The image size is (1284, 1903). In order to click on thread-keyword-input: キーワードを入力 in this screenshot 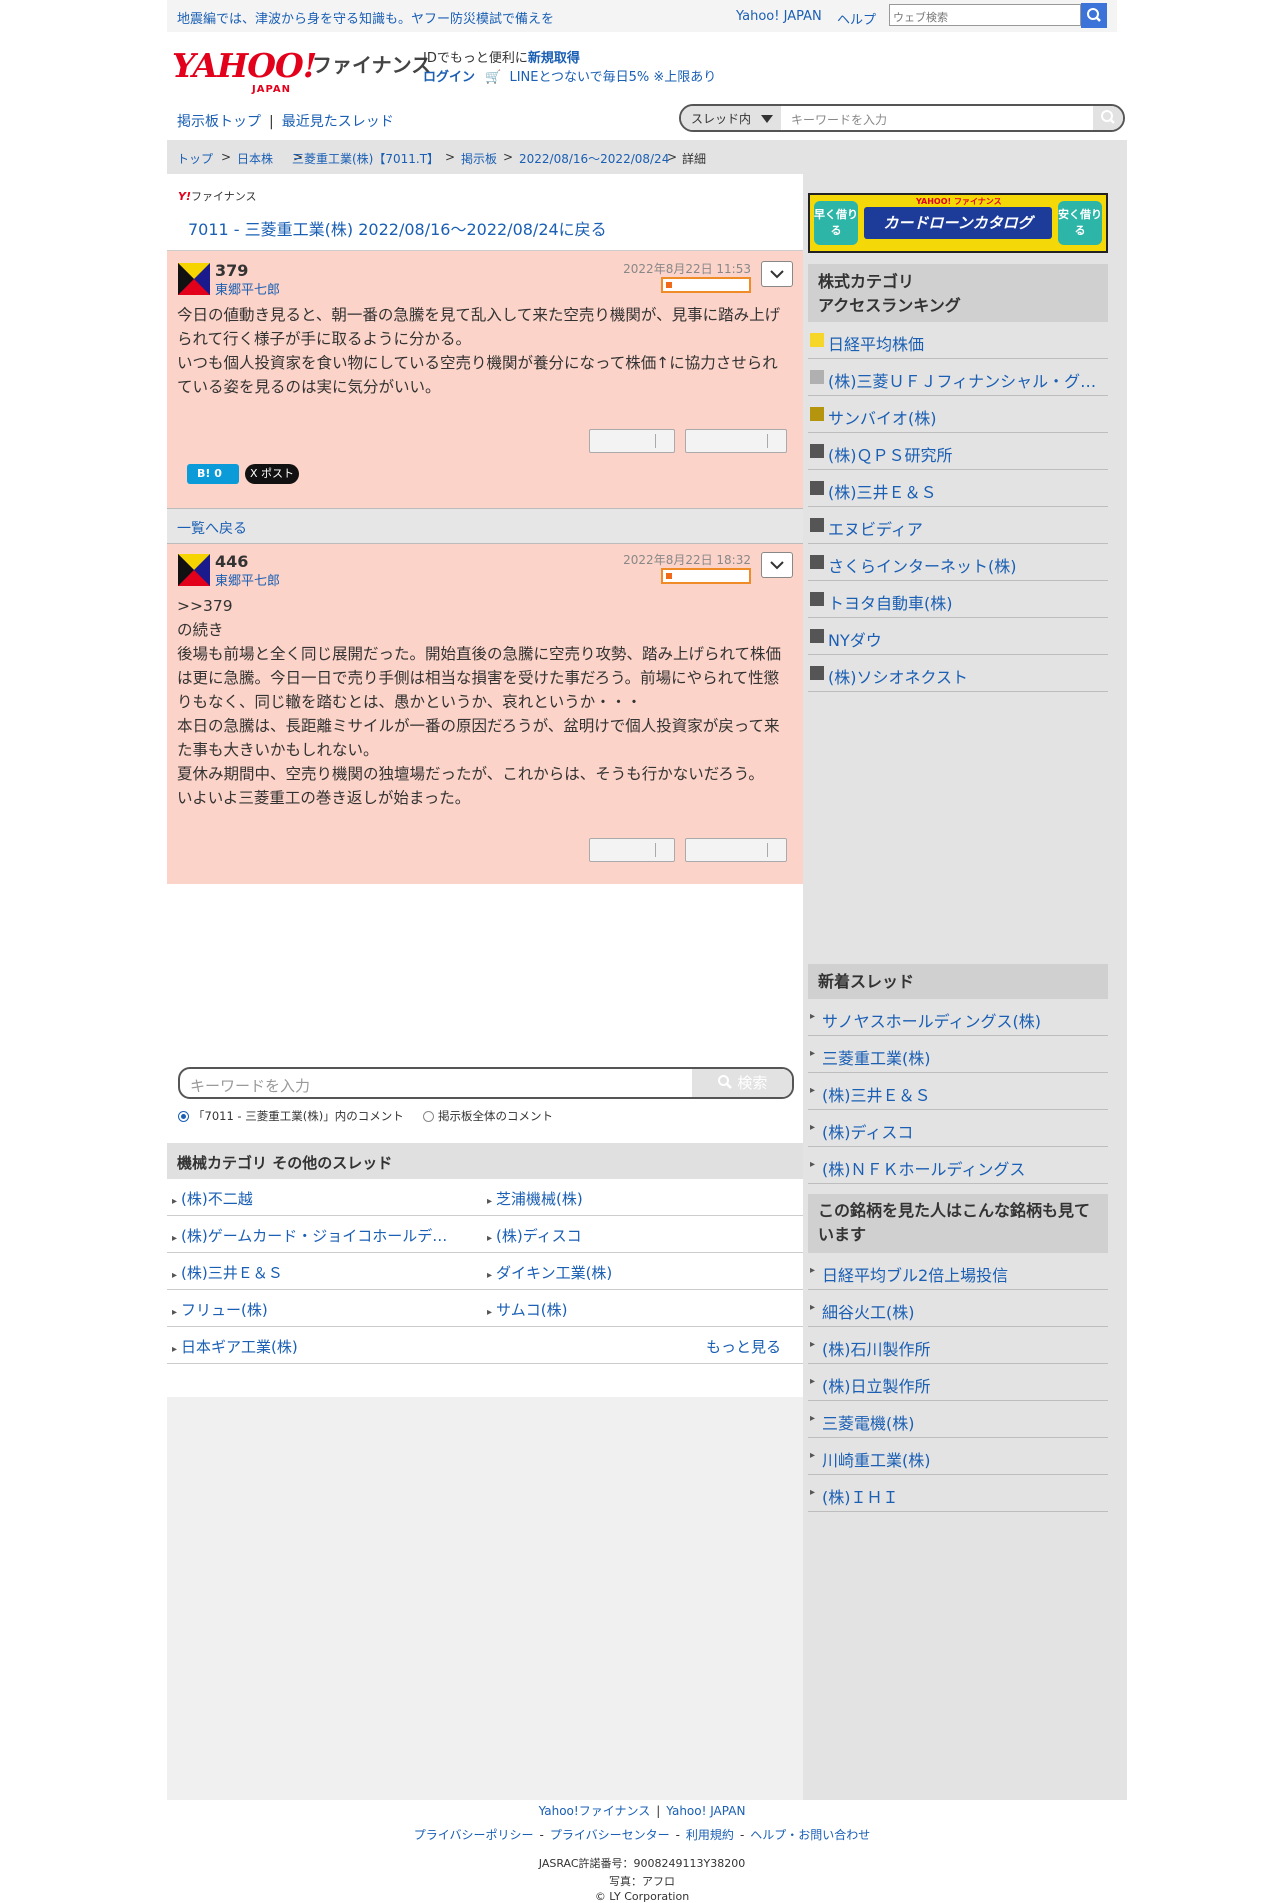, I will do `click(839, 119)`.